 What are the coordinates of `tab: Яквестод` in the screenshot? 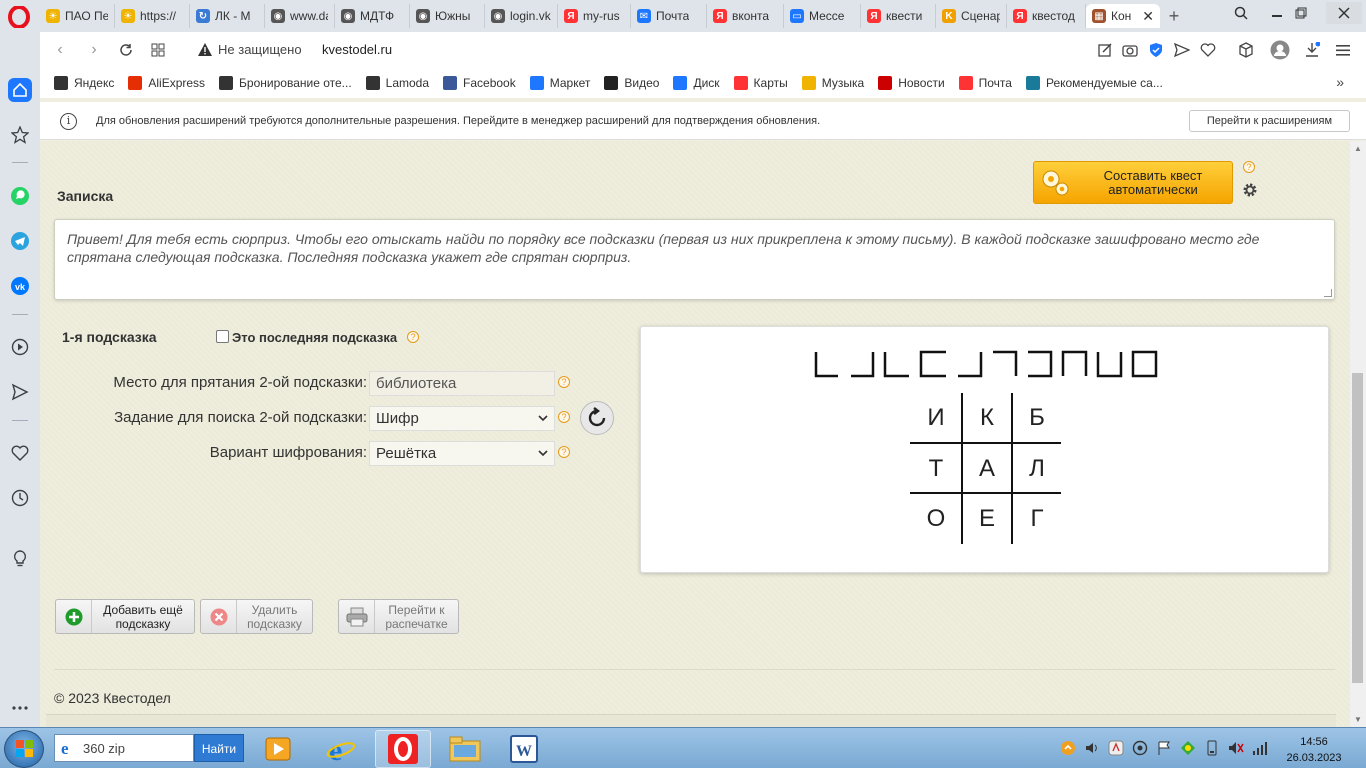 It's located at (1046, 16).